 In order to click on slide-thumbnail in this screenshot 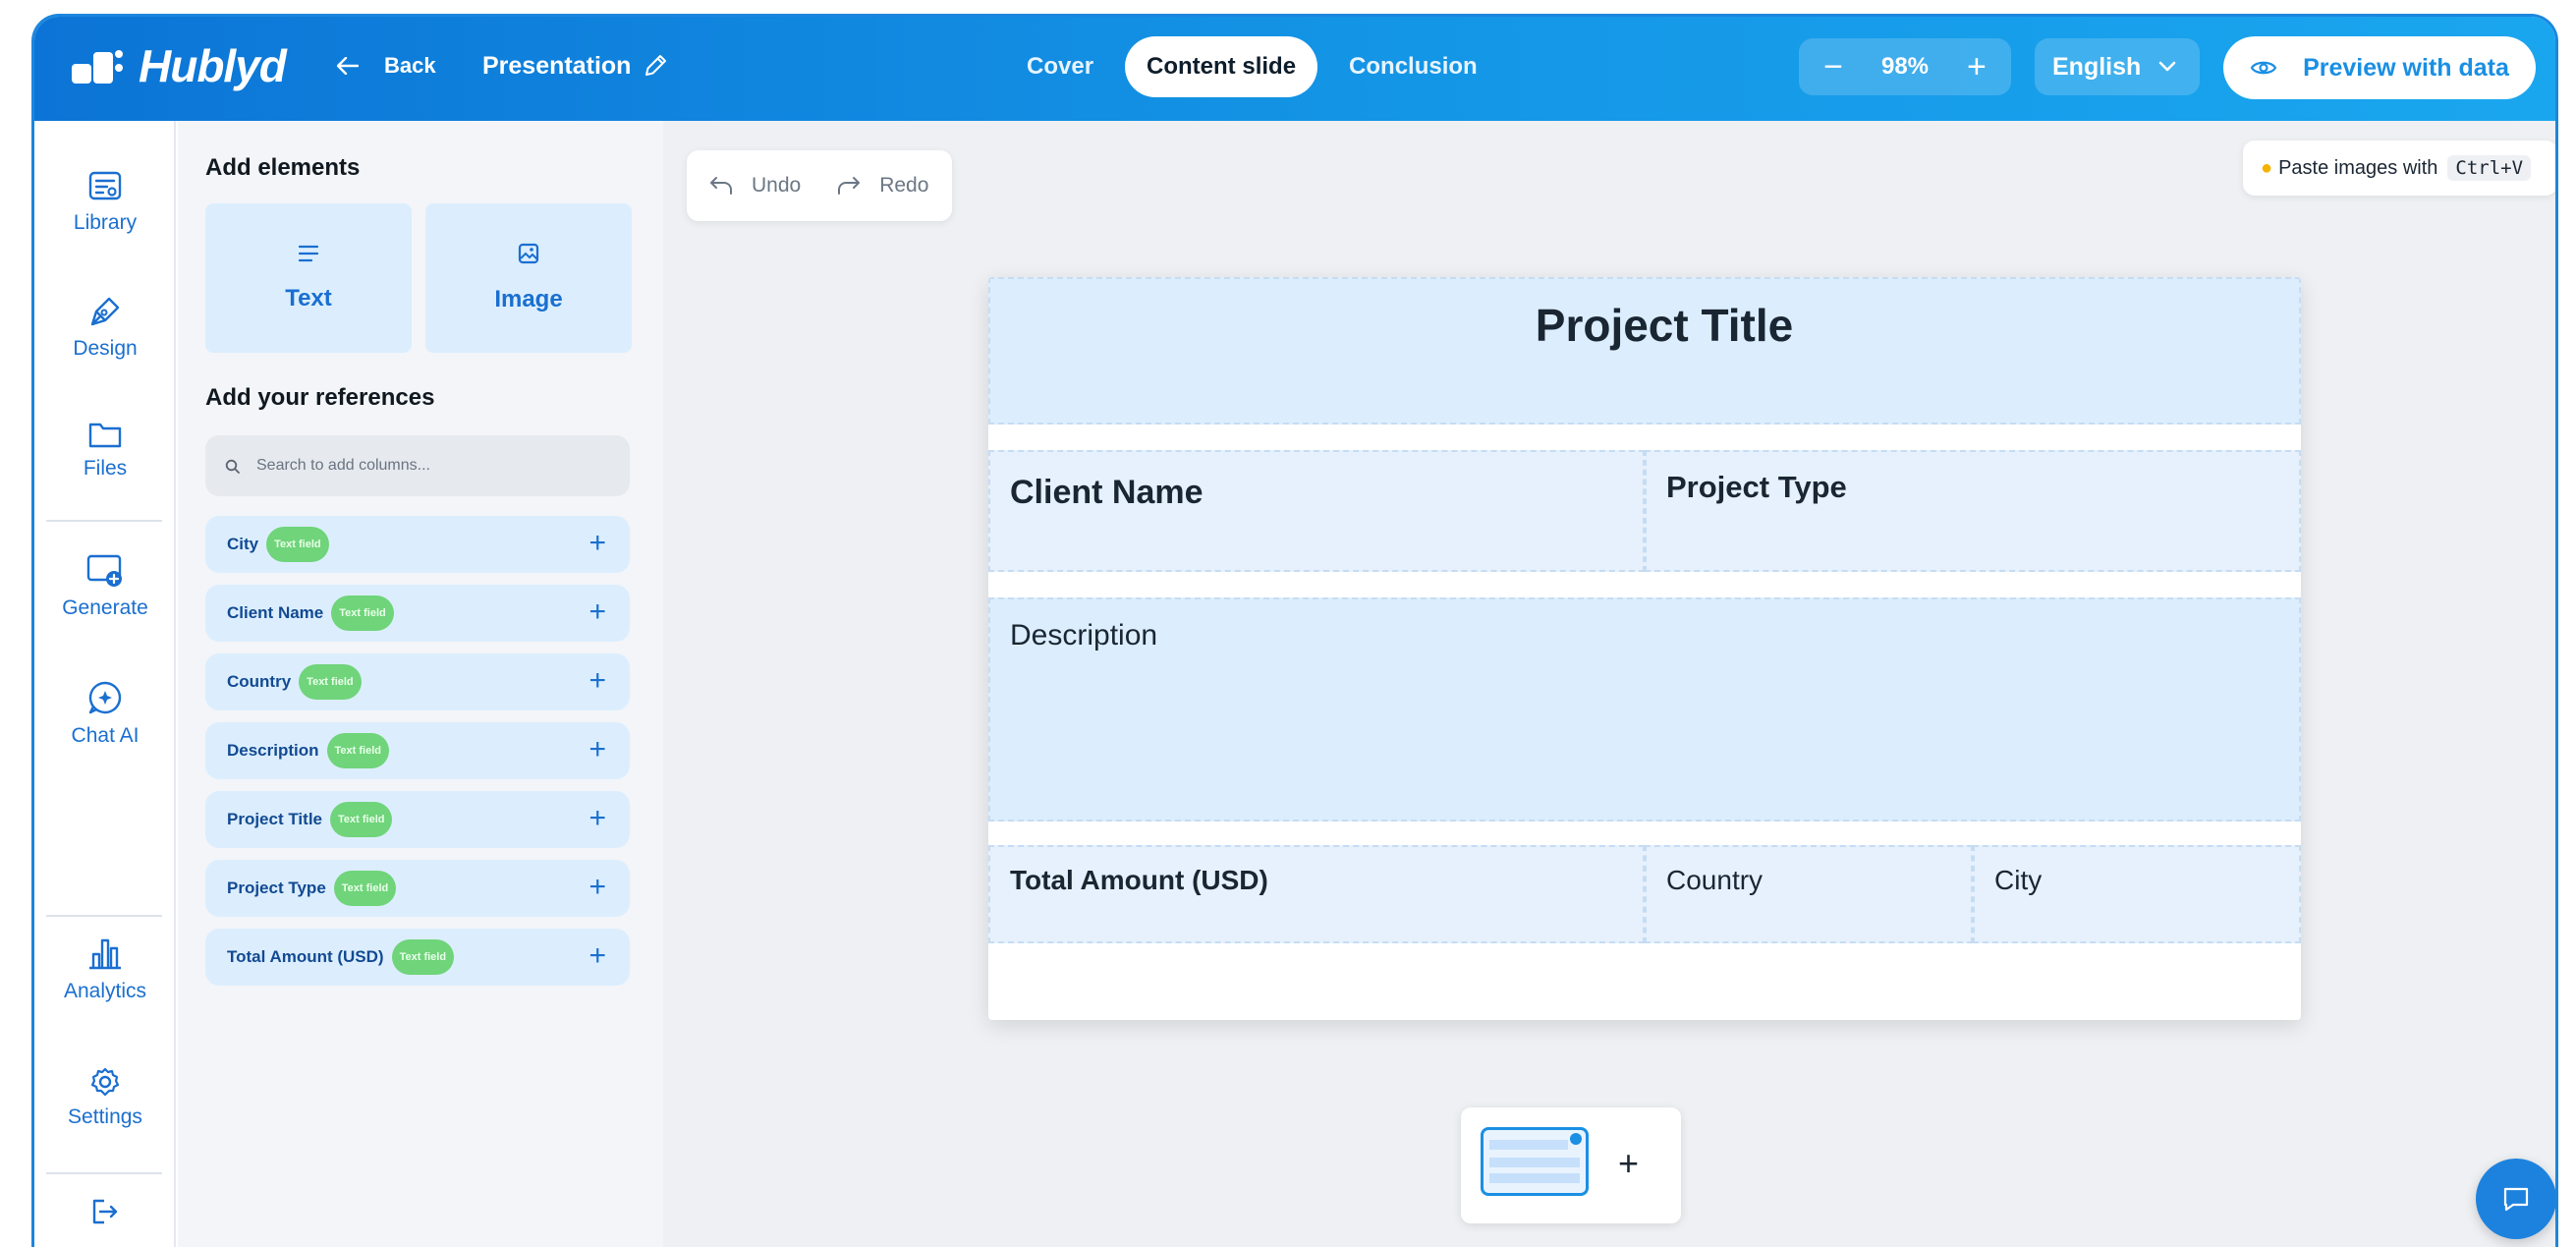, I will do `click(1535, 1161)`.